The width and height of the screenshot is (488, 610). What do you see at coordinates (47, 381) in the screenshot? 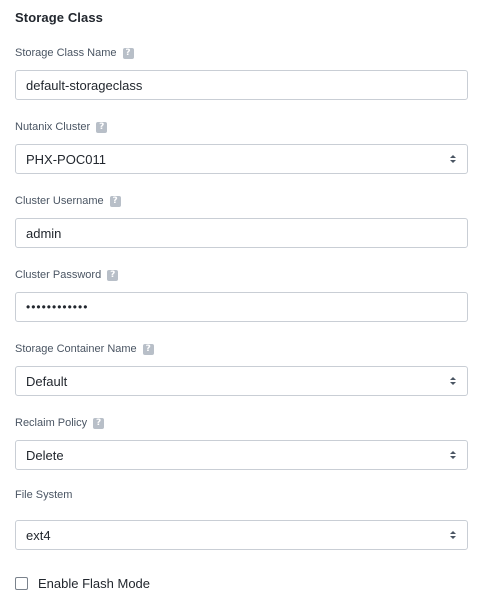
I see `storage-container-name-value: Default` at bounding box center [47, 381].